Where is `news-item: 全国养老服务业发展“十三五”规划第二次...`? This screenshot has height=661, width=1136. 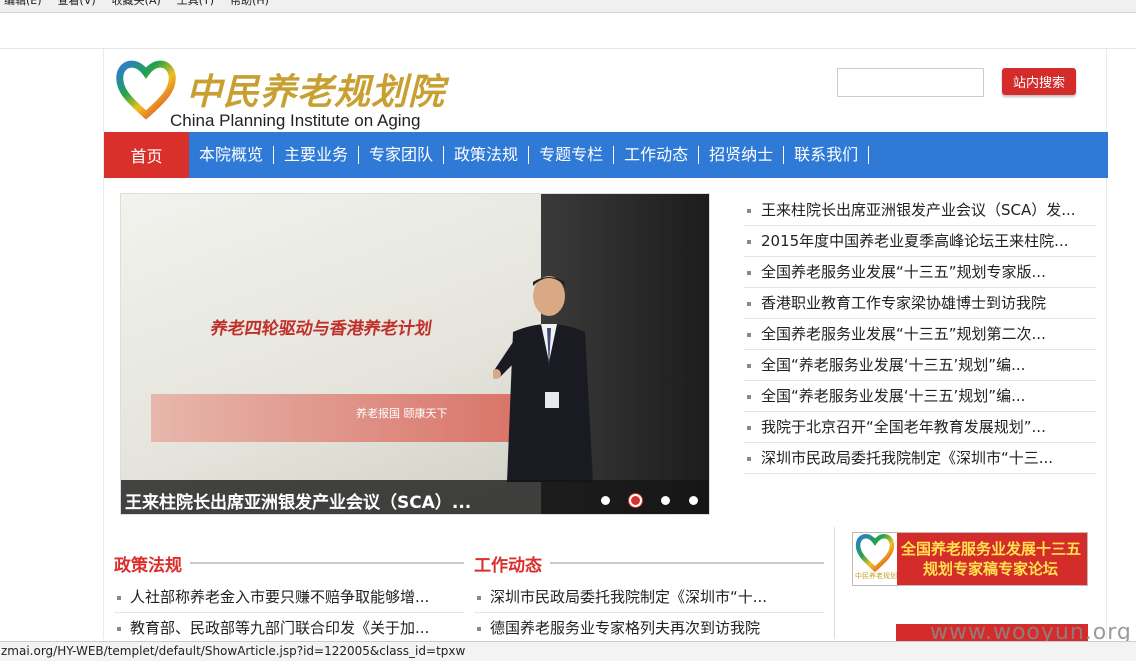 news-item: 全国养老服务业发展“十三五”规划第二次... is located at coordinates (920, 334).